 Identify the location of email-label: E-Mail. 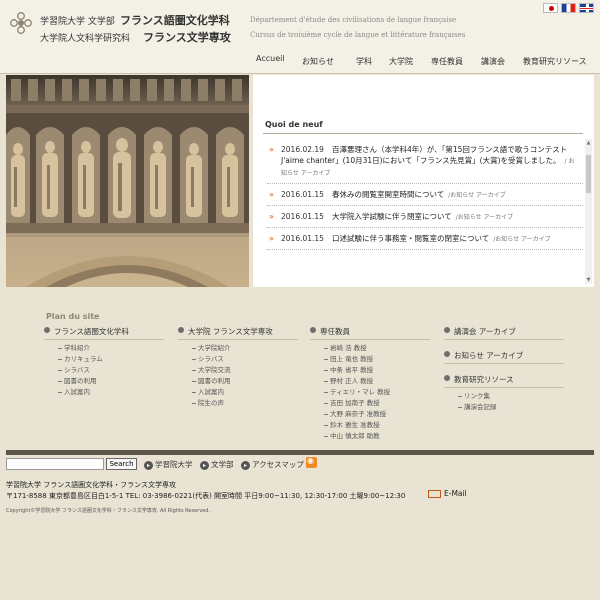
(455, 493).